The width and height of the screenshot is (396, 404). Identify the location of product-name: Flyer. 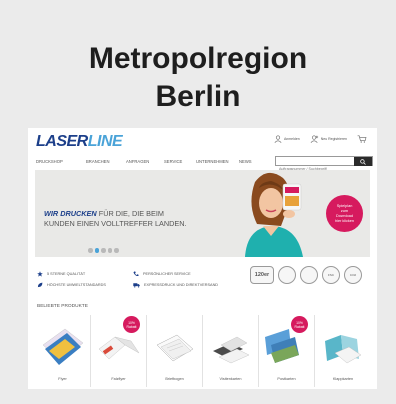
(62, 379).